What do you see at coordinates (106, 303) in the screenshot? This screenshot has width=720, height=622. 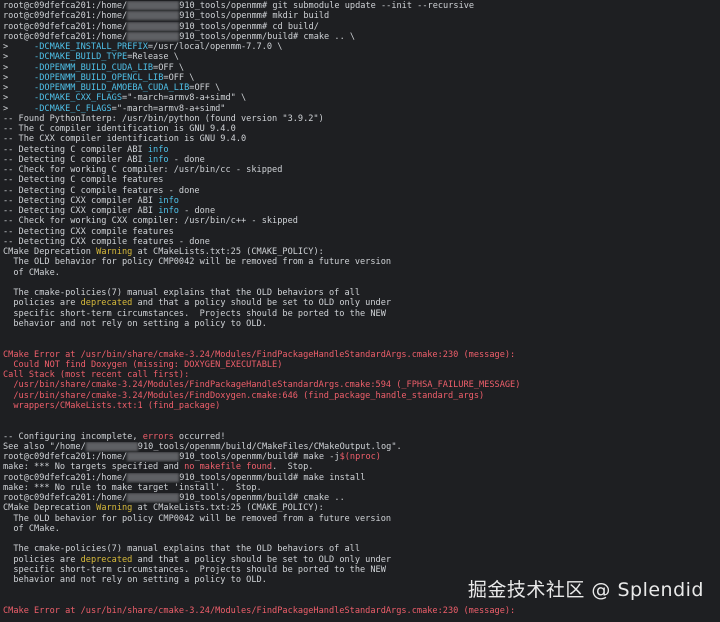 I see `terminal-text: deprecated` at bounding box center [106, 303].